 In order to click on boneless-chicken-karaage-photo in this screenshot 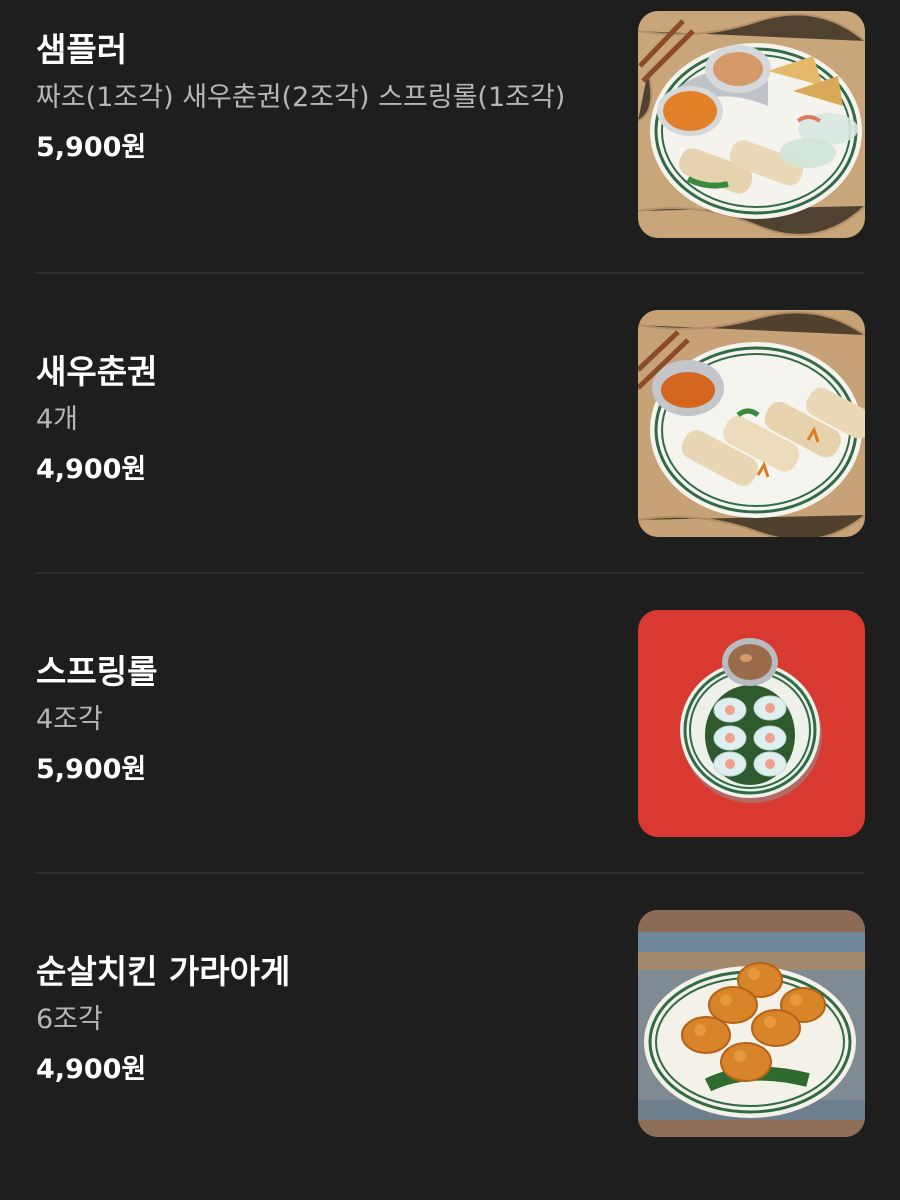, I will do `click(751, 1023)`.